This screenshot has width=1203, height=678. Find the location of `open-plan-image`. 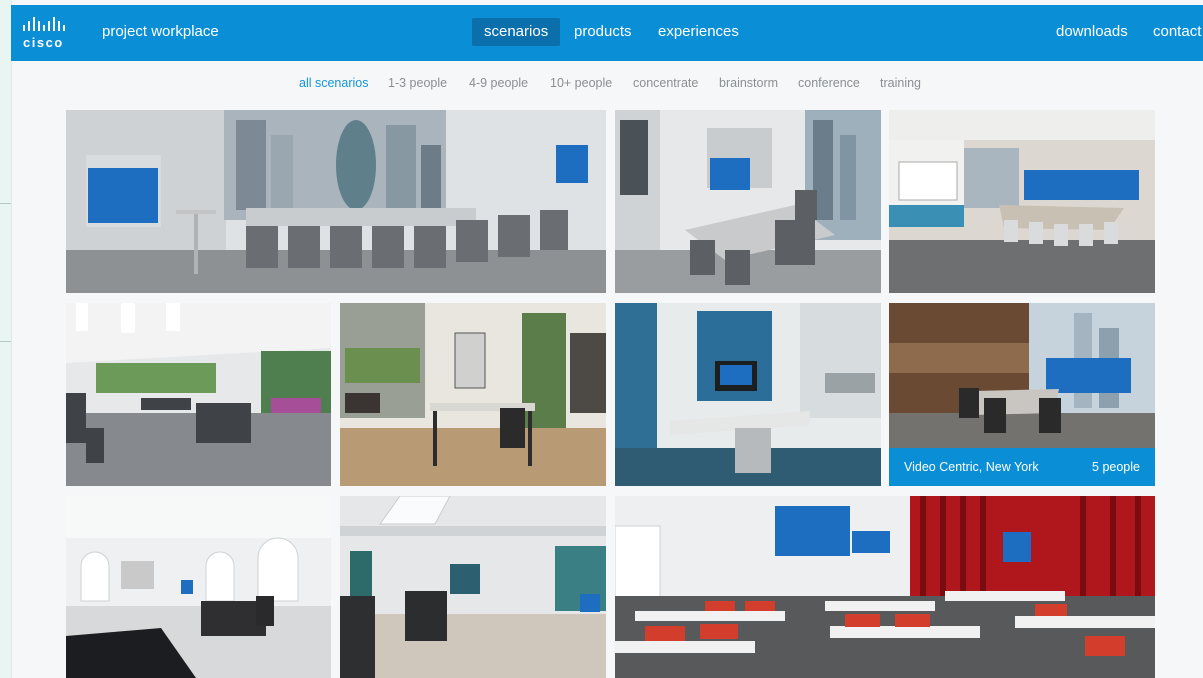

open-plan-image is located at coordinates (198, 394).